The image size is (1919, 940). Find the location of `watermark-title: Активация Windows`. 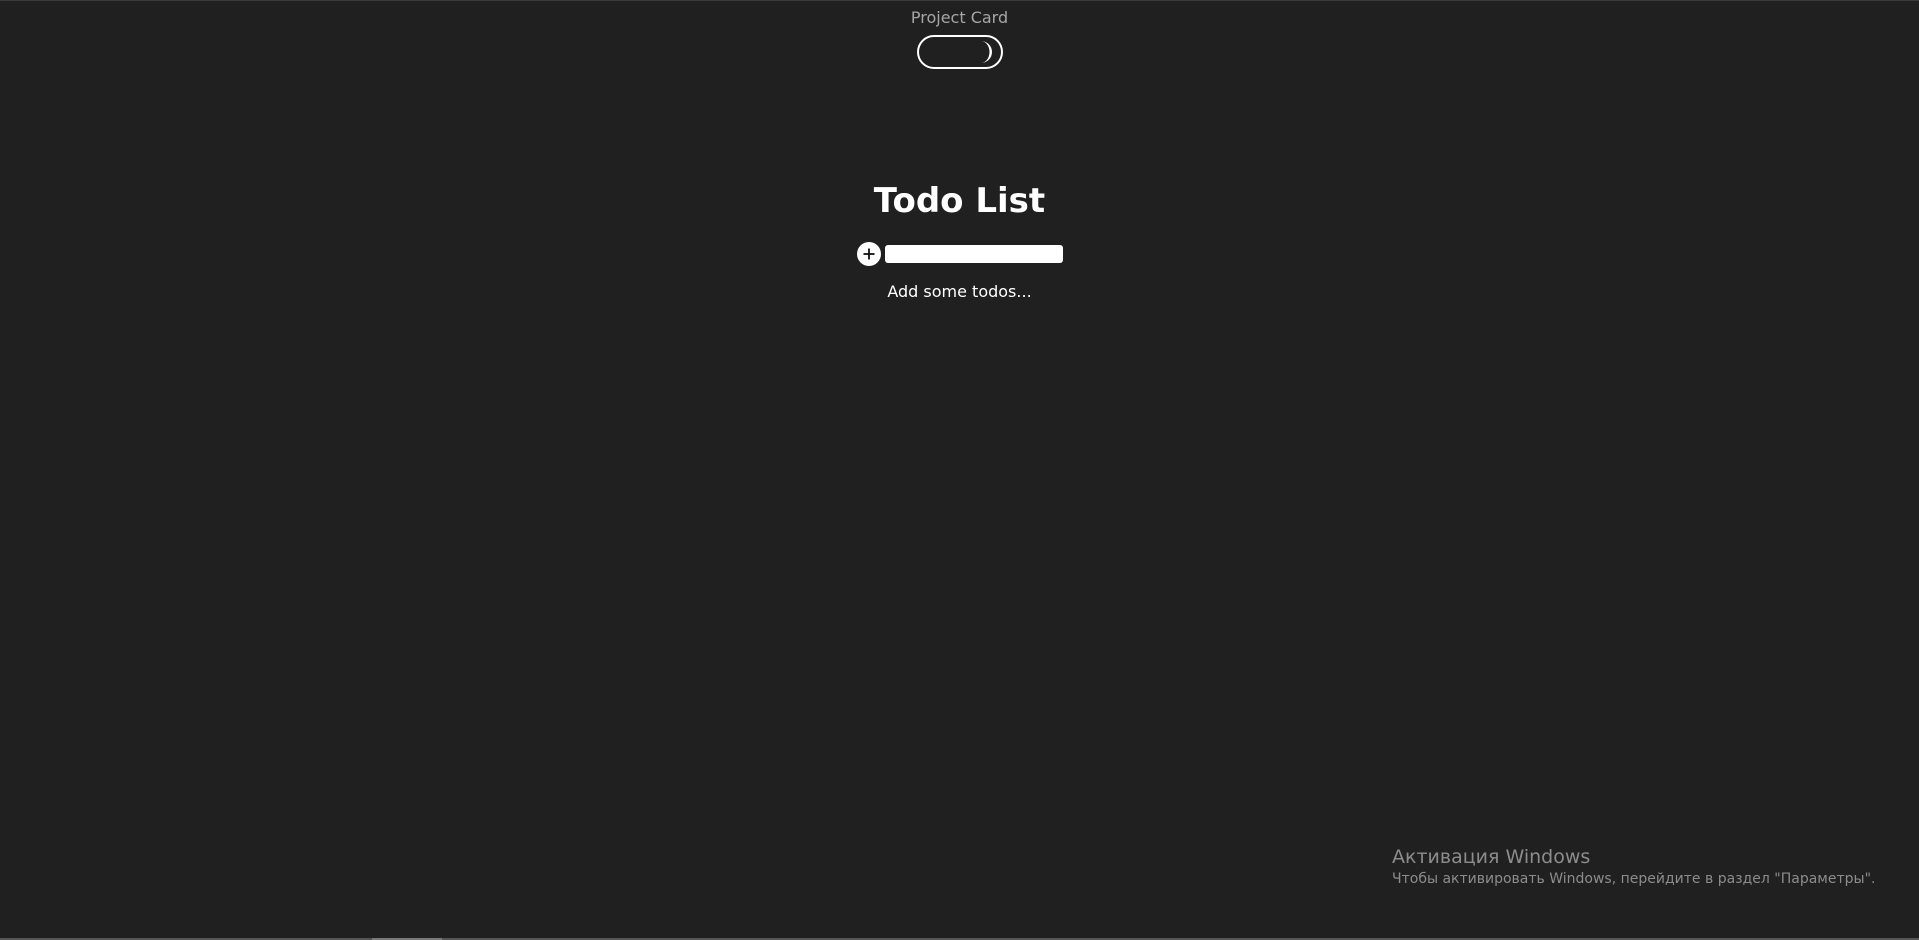

watermark-title: Активация Windows is located at coordinates (1491, 857).